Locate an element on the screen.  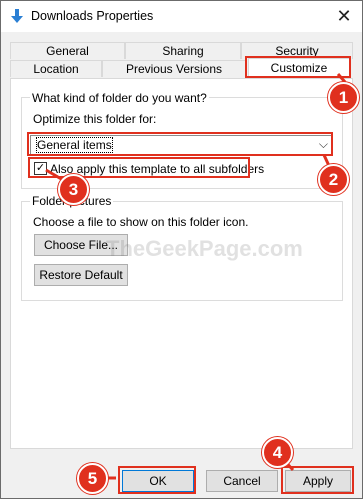
annotation-badge-5: 5 is located at coordinates (92, 478).